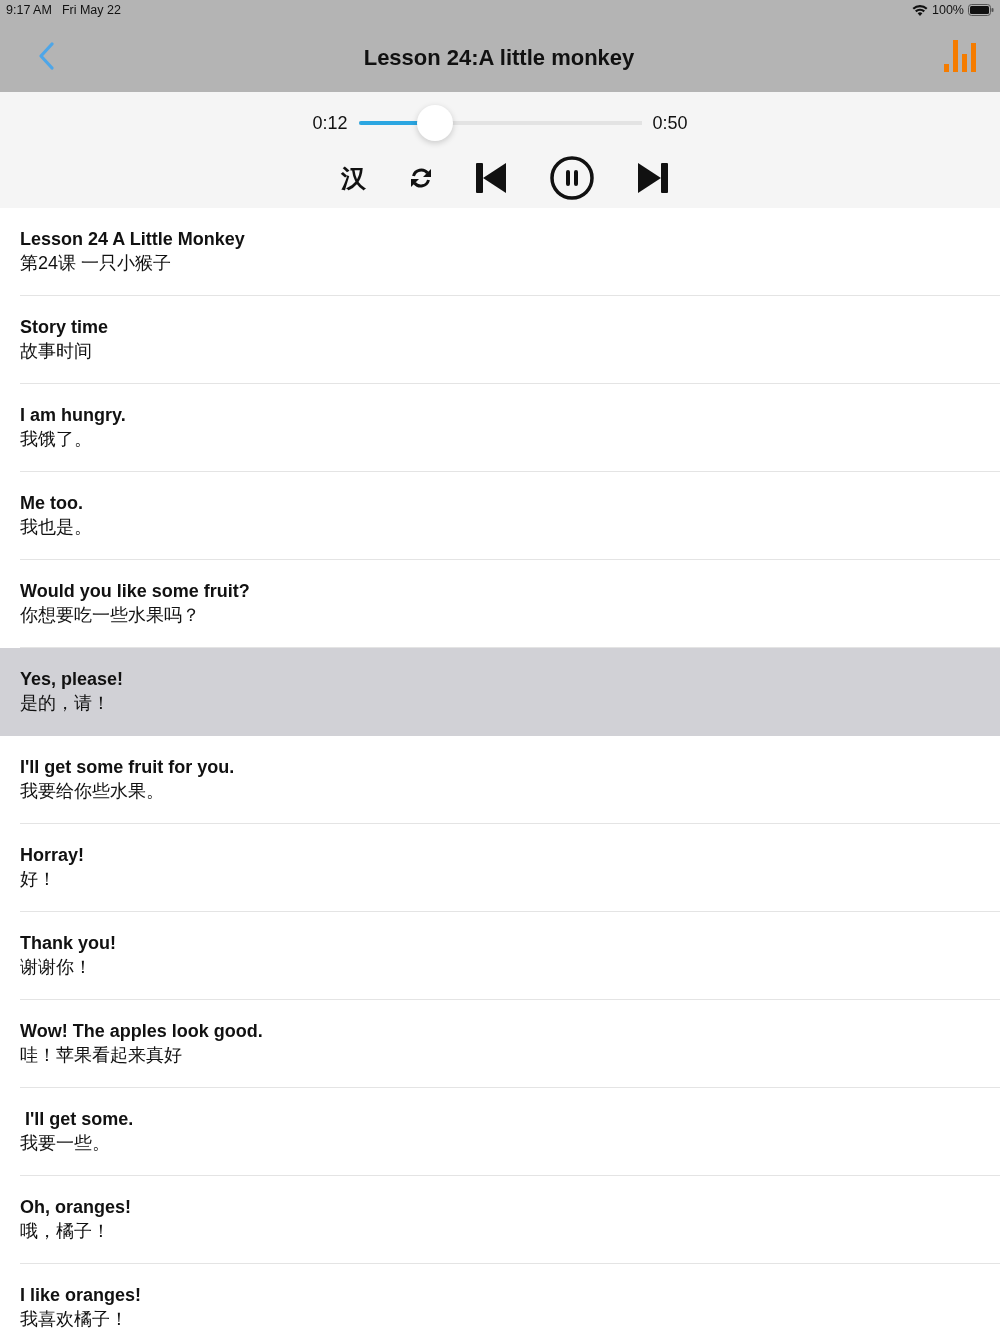 The width and height of the screenshot is (1000, 1334). Describe the element at coordinates (670, 123) in the screenshot. I see `duration-time: 0:50` at that location.